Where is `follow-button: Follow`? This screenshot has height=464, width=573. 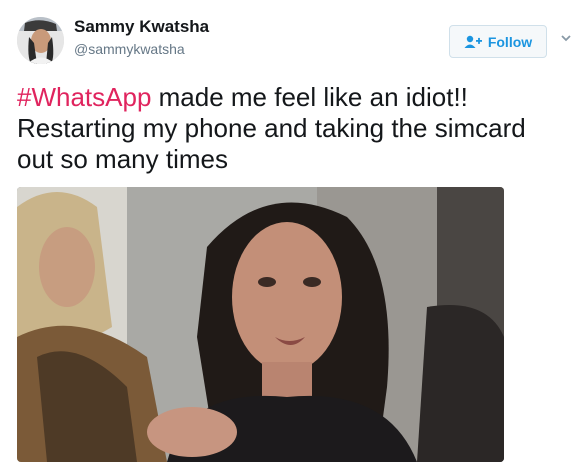
follow-button: Follow is located at coordinates (498, 41).